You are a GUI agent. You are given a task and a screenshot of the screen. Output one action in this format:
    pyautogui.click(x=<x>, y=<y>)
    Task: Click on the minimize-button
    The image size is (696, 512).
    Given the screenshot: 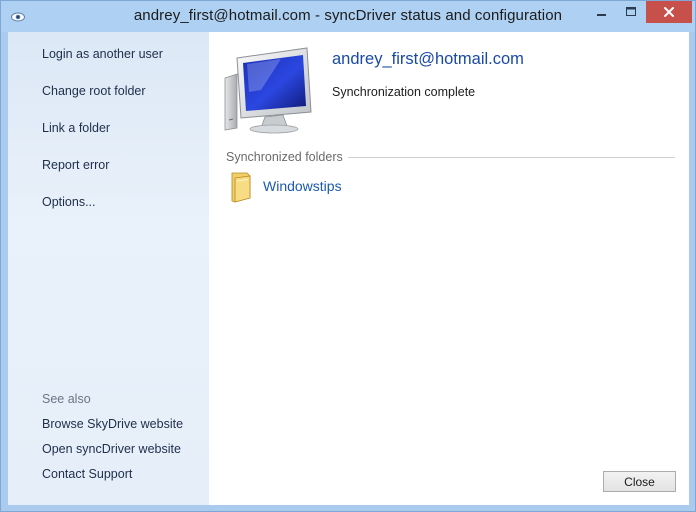 What is the action you would take?
    pyautogui.click(x=602, y=12)
    